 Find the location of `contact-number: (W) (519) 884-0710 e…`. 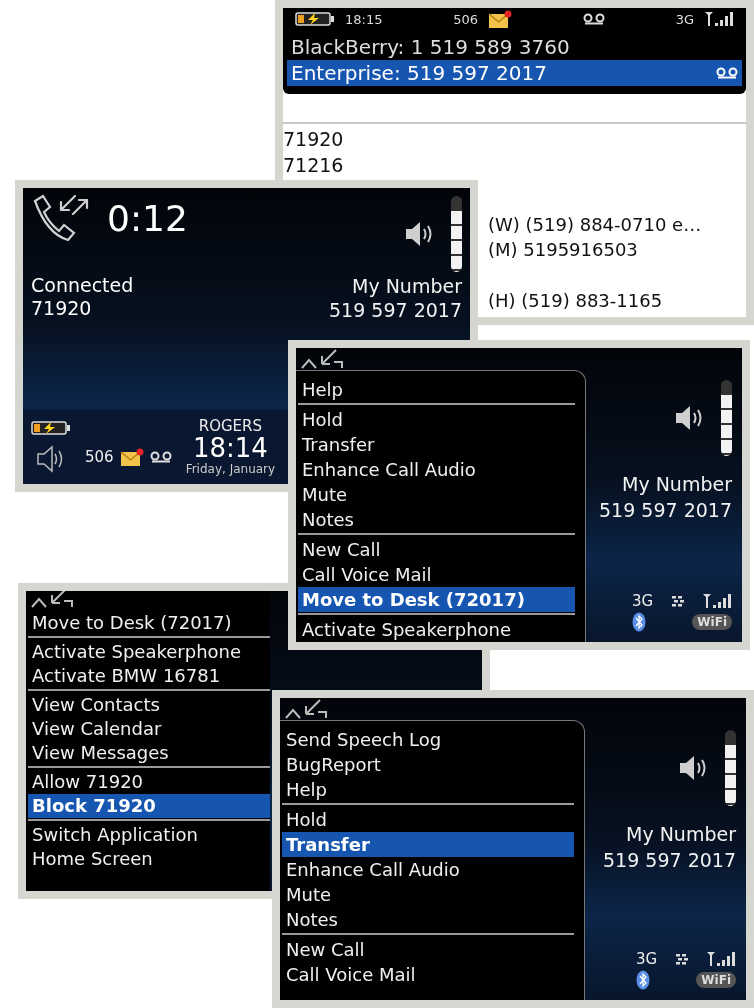

contact-number: (W) (519) 884-0710 e… is located at coordinates (595, 225).